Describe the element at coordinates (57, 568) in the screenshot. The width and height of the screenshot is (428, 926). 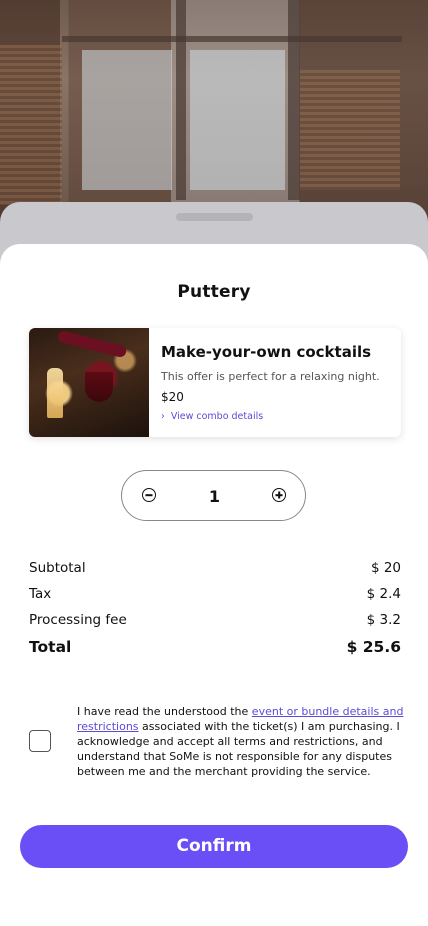
I see `subtotal-label: Subtotal` at that location.